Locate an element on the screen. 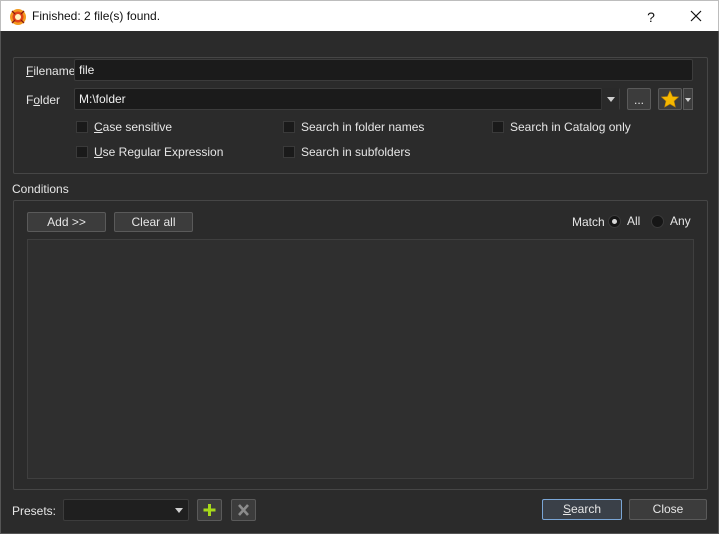 This screenshot has width=719, height=534. clear-all-button: Clear all is located at coordinates (153, 222).